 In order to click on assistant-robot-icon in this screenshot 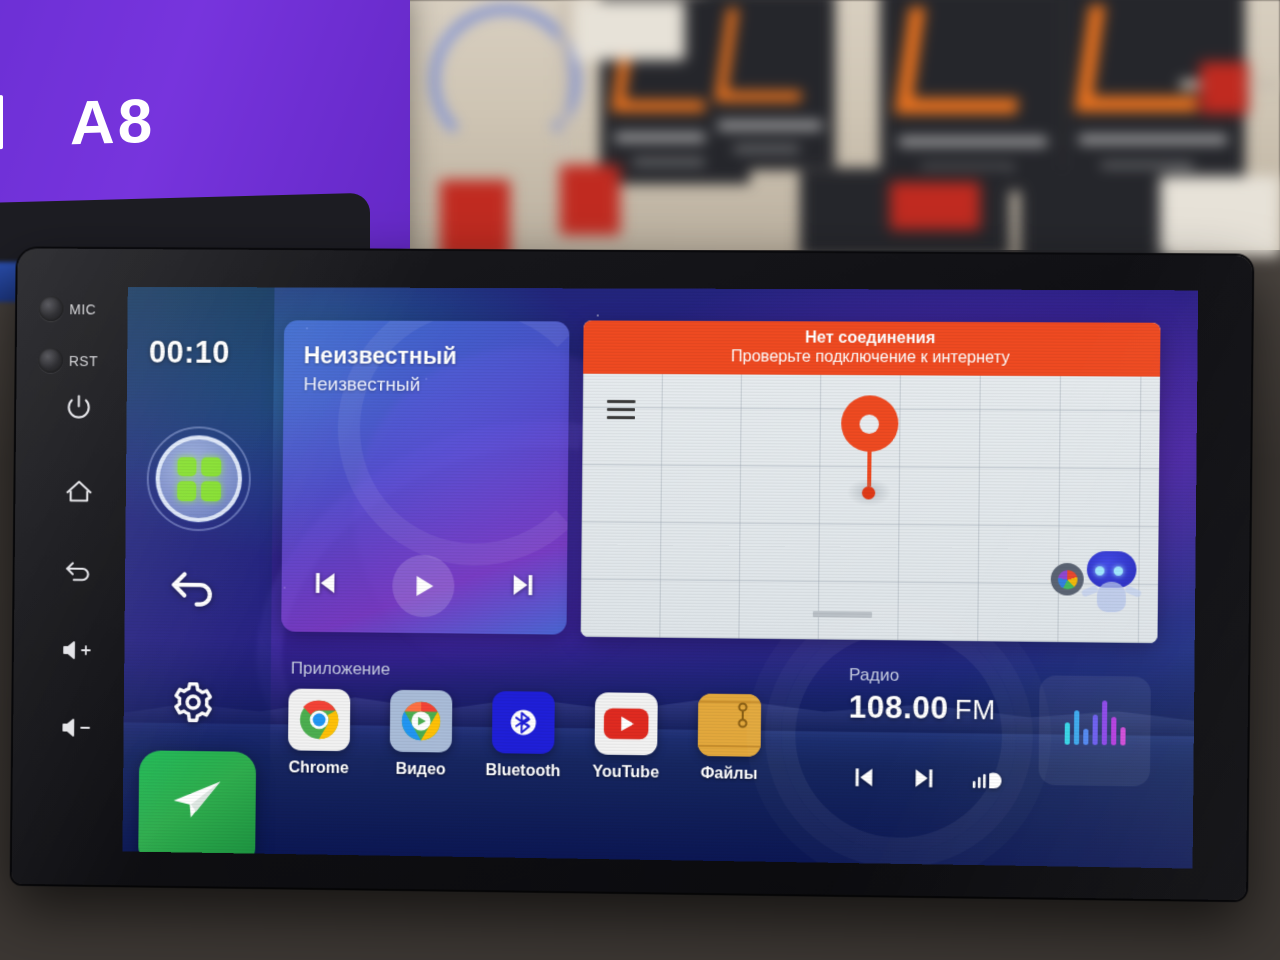, I will do `click(1111, 583)`.